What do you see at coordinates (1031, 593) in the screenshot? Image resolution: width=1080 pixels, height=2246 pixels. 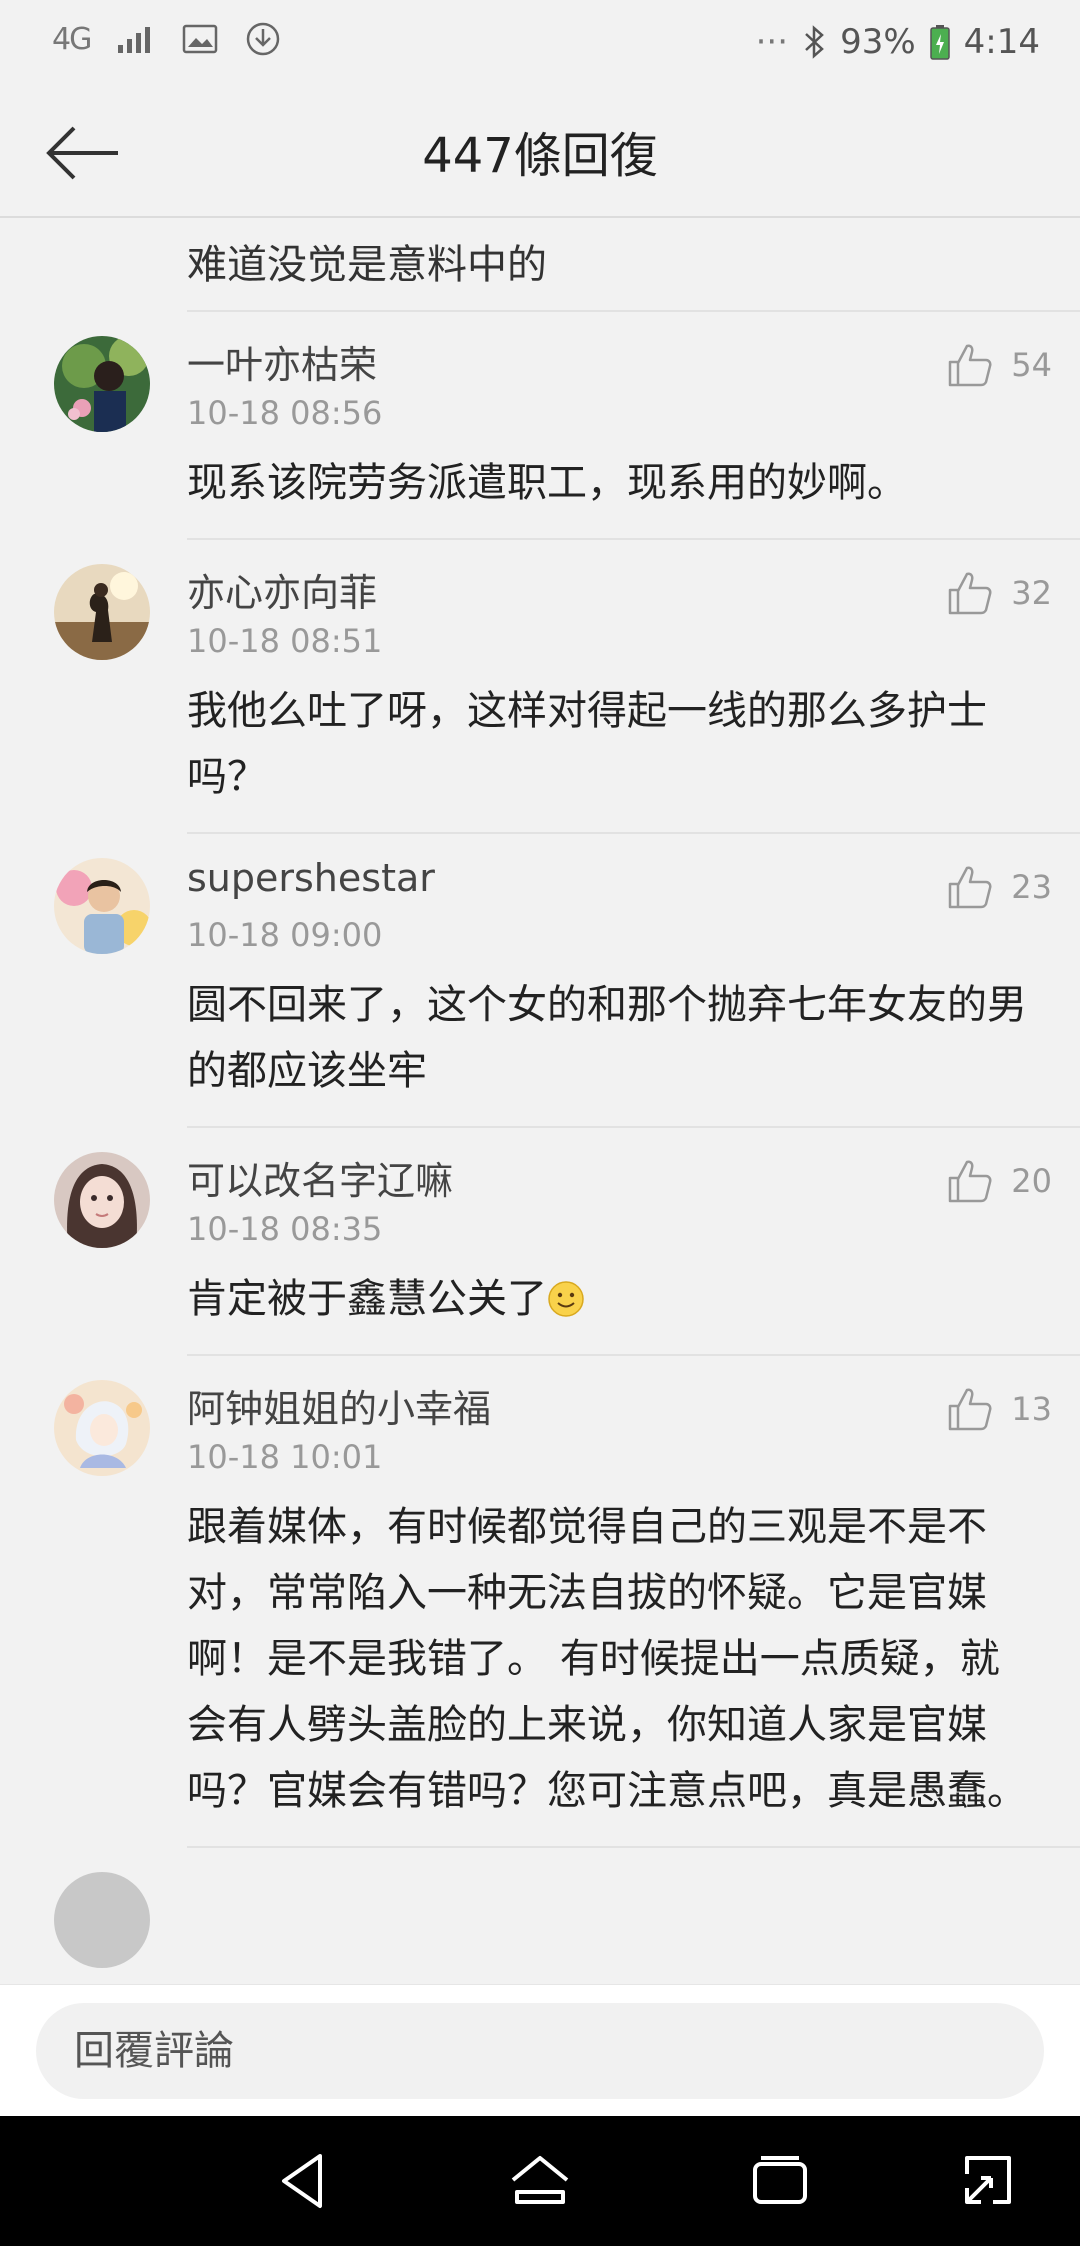 I see `like-count: 32` at bounding box center [1031, 593].